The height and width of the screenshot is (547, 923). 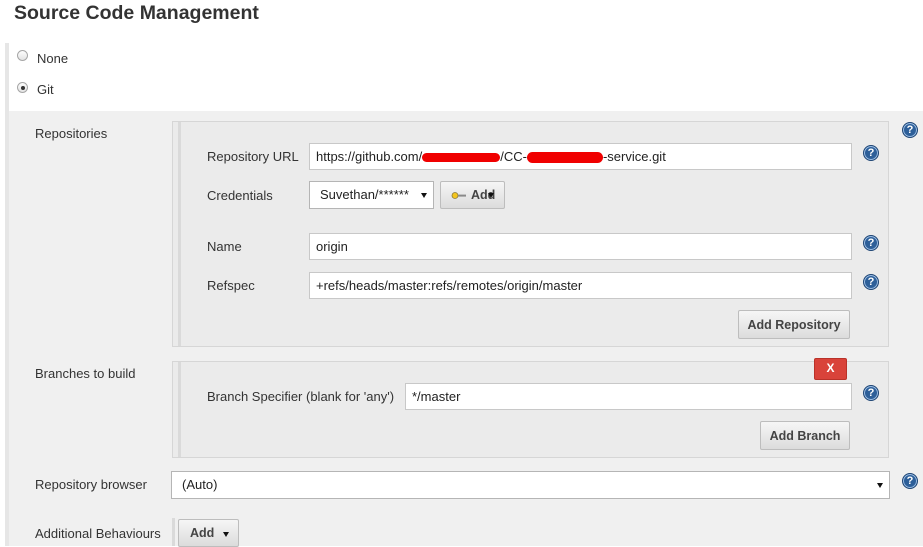 What do you see at coordinates (871, 153) in the screenshot?
I see `repository-url-help-icon: ?` at bounding box center [871, 153].